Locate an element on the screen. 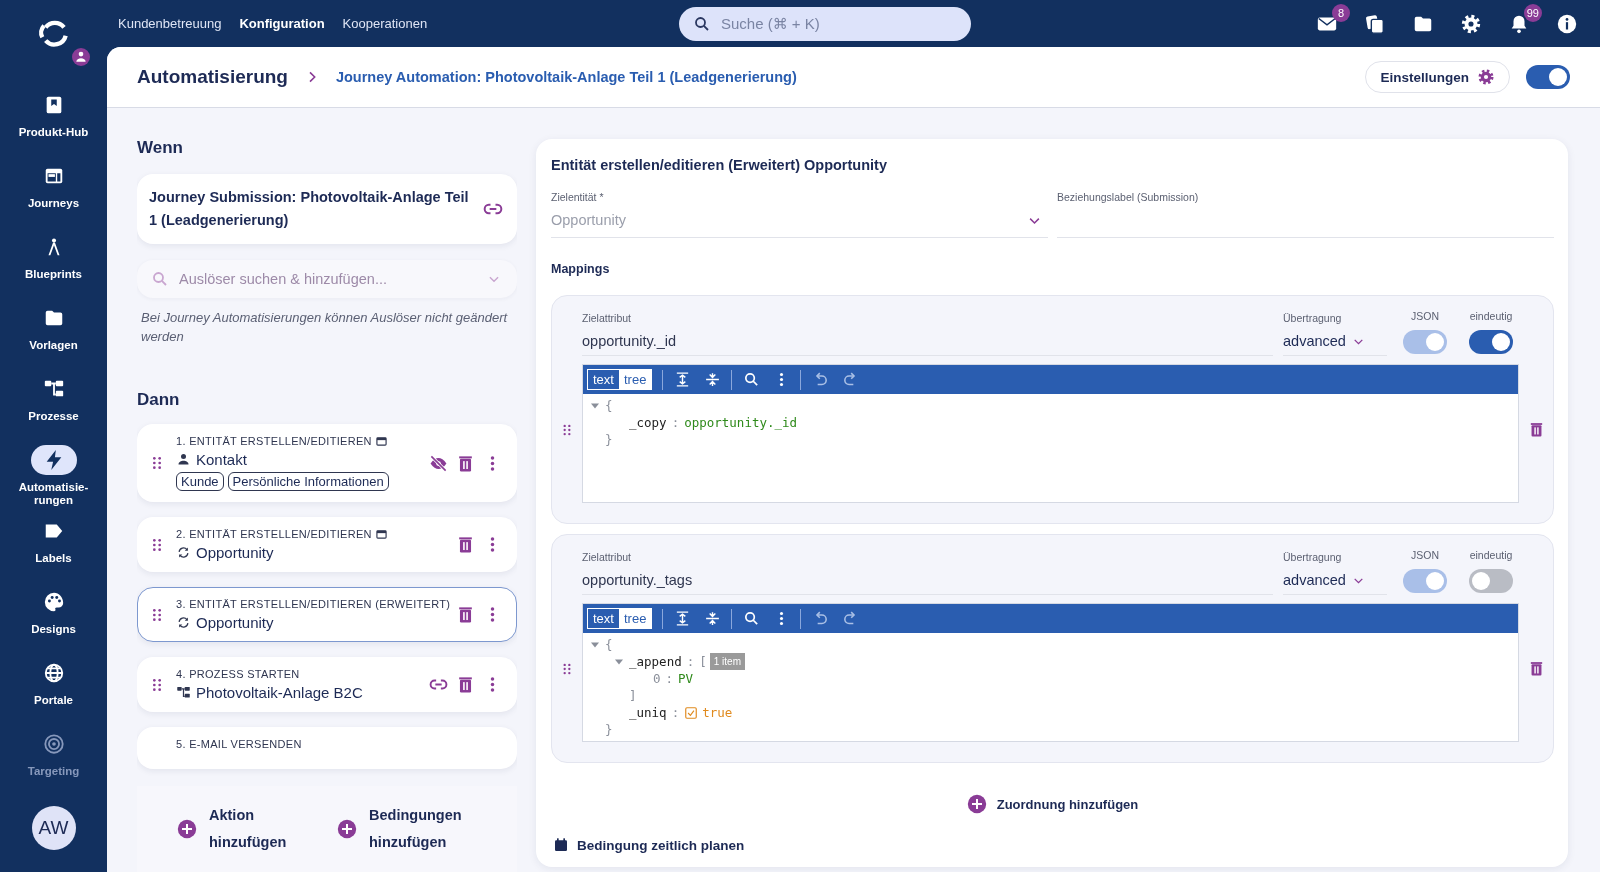  json-editor: text tree { _copy : opportunity._id } is located at coordinates (1050, 433).